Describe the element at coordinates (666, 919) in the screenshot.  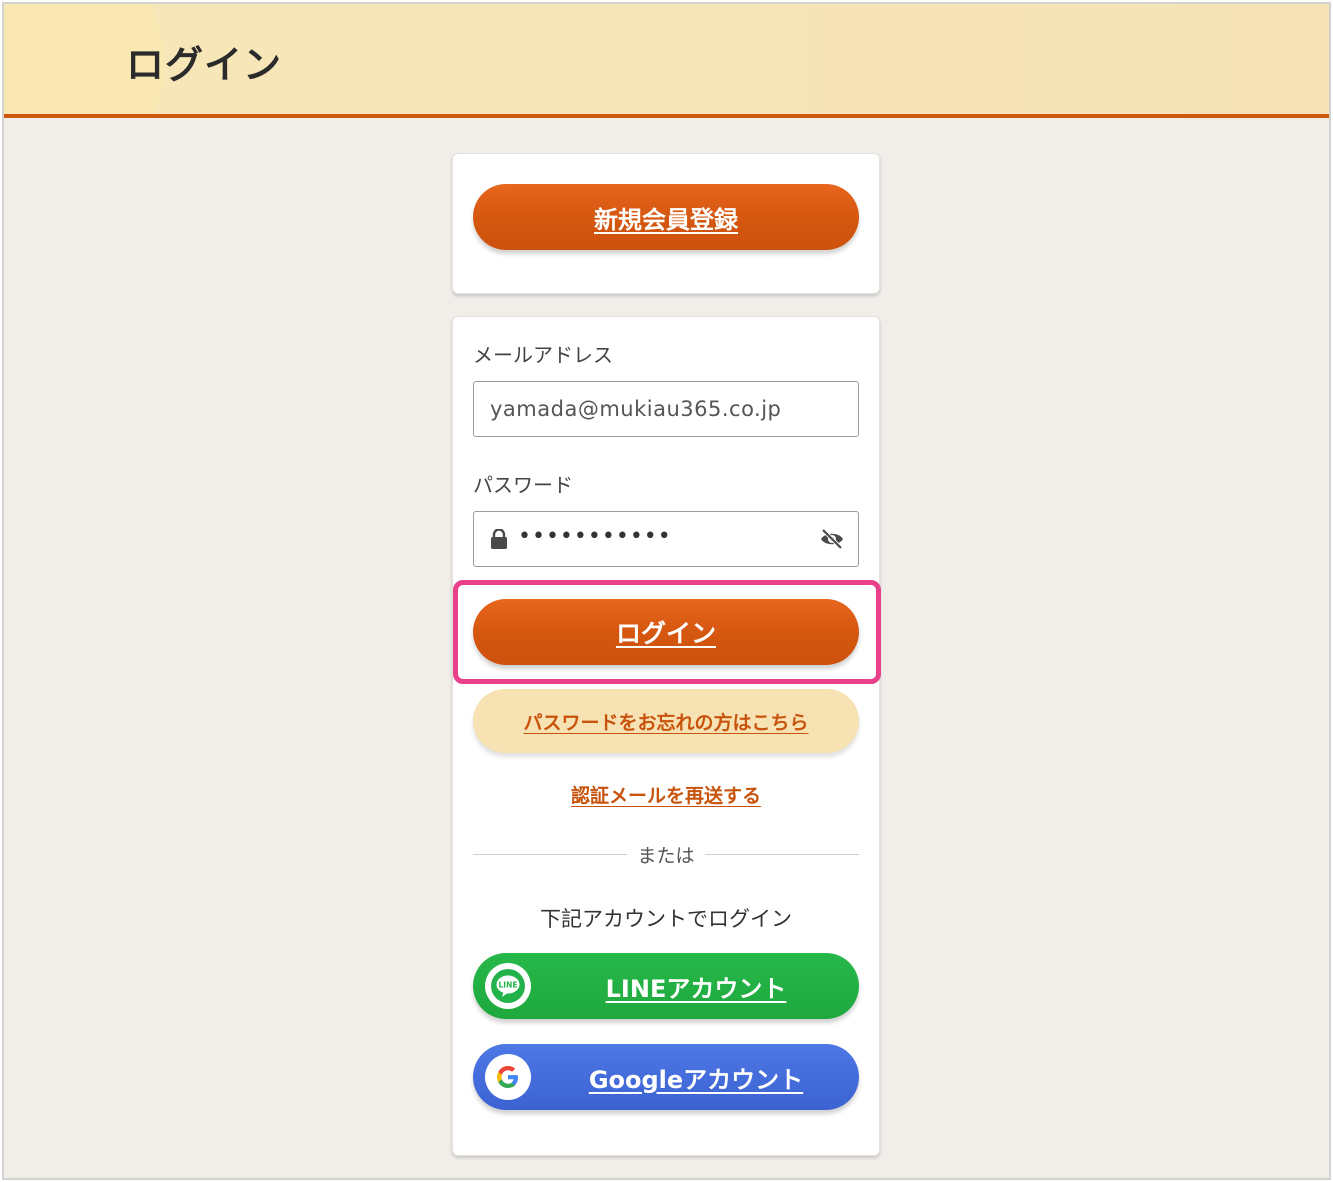
I see `social-login-title: 下記アカウントでログイン` at that location.